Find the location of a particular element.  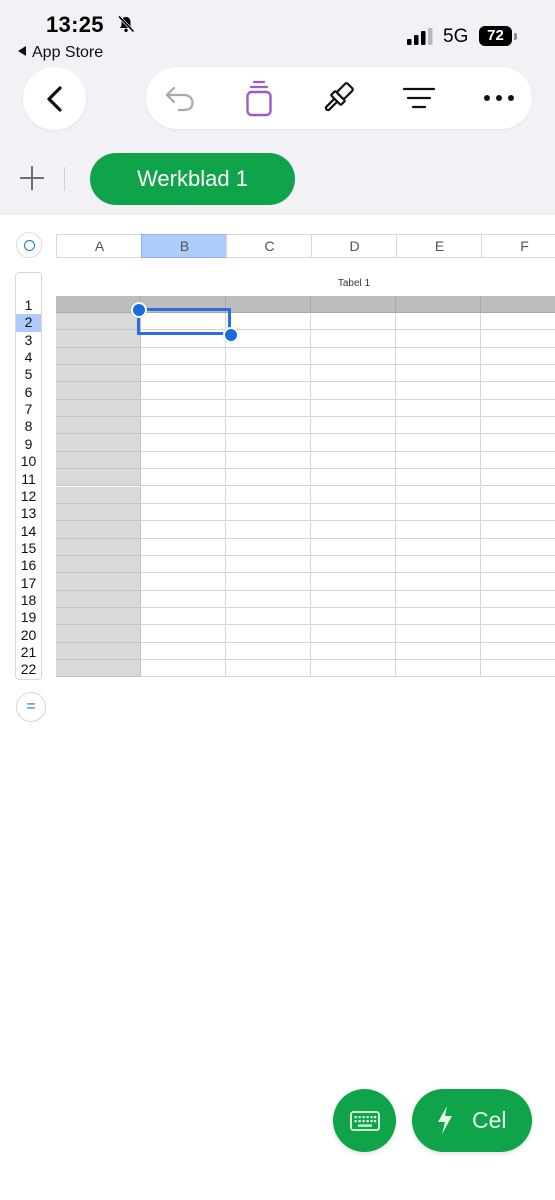

row-header-4: 4 is located at coordinates (28, 357).